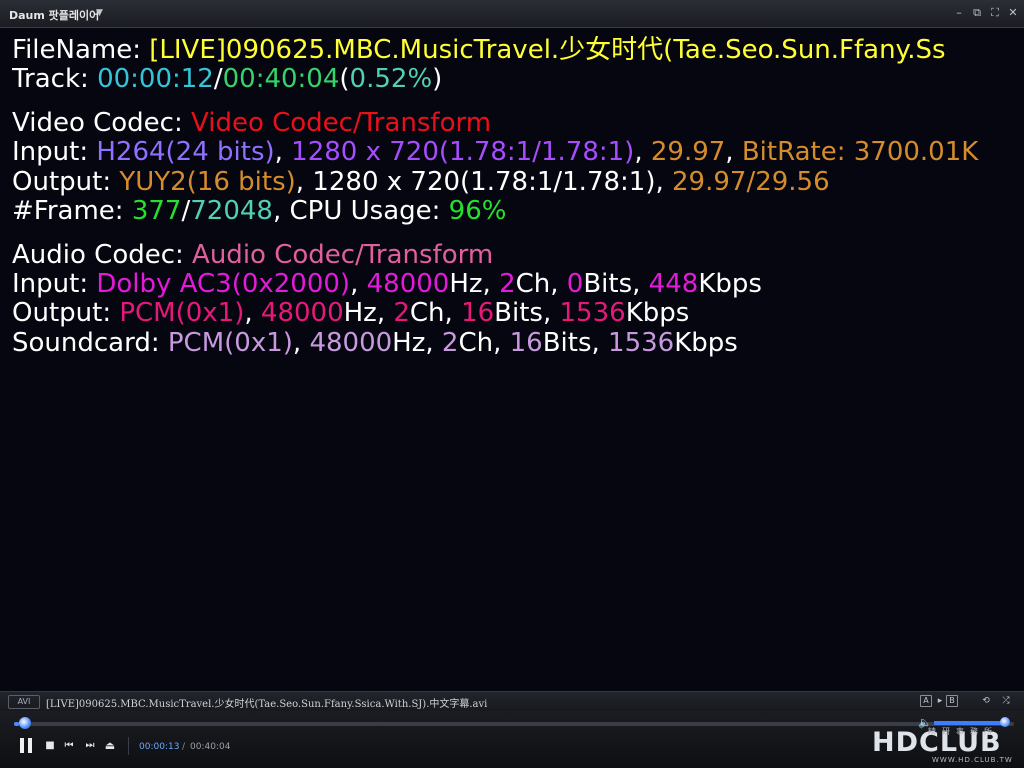 This screenshot has height=768, width=1024. Describe the element at coordinates (259, 210) in the screenshot. I see `frame-line: #Frame: 377/72048, CPU Usage: 96%` at that location.